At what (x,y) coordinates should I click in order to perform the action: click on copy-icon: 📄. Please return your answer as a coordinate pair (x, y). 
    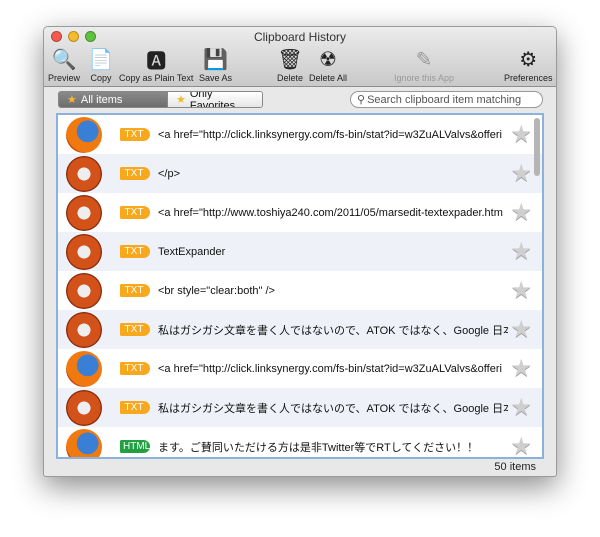
    Looking at the image, I should click on (101, 59).